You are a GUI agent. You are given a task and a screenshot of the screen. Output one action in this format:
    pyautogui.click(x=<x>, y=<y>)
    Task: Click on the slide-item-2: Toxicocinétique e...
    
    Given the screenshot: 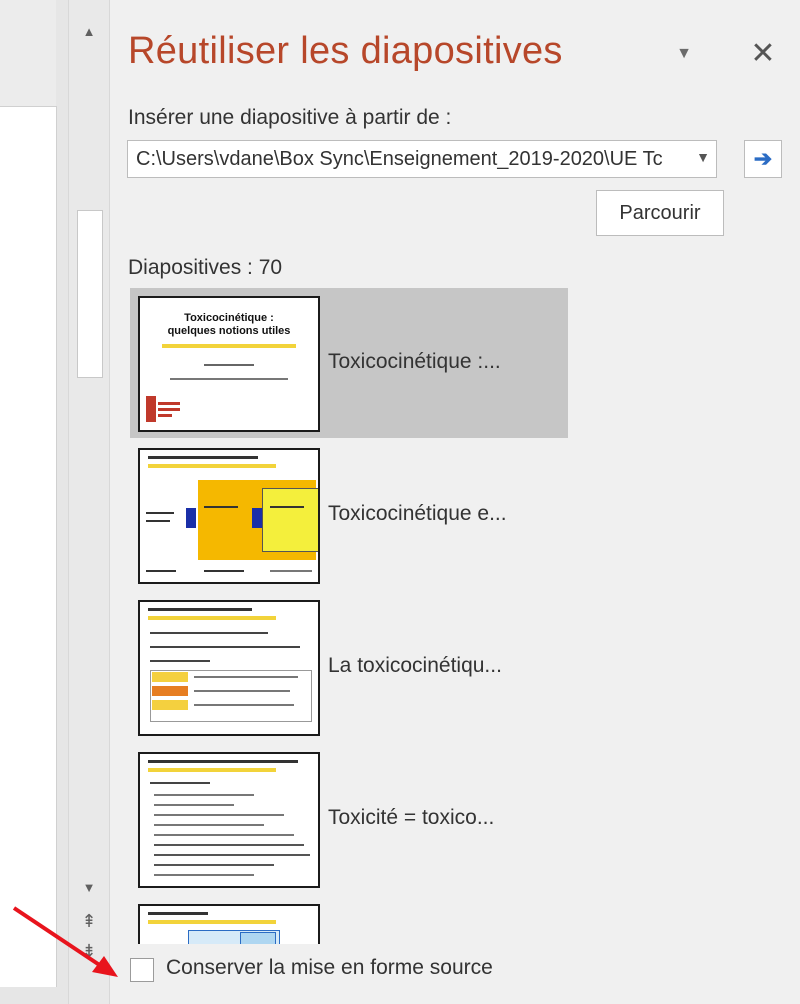 What is the action you would take?
    pyautogui.click(x=349, y=515)
    